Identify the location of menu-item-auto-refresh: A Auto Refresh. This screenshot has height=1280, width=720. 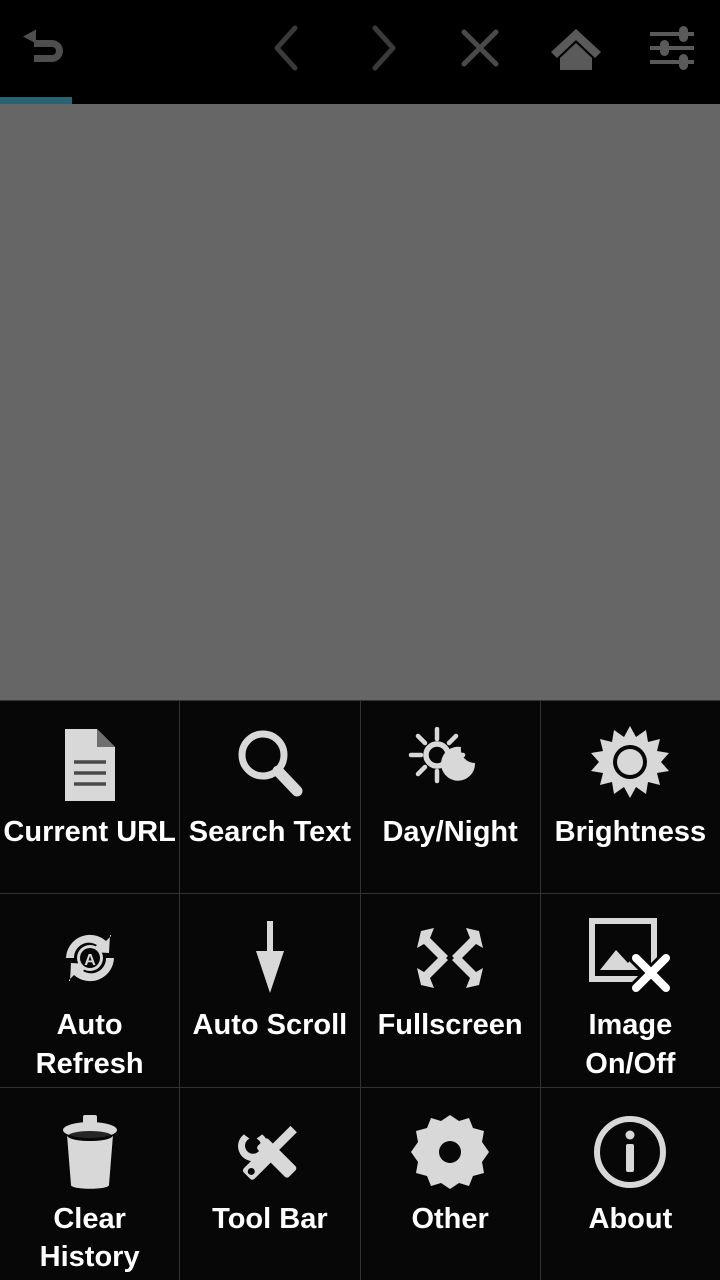
(90, 990).